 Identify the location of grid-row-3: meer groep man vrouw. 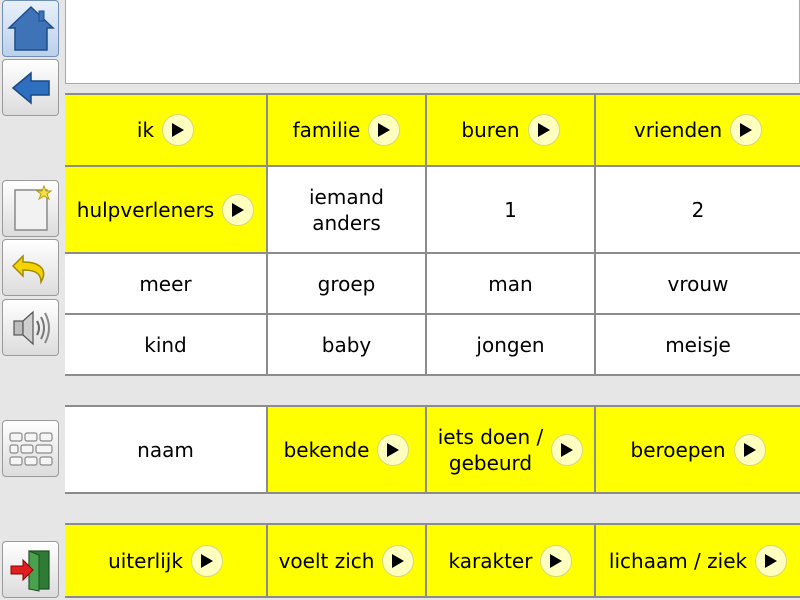
(432, 283).